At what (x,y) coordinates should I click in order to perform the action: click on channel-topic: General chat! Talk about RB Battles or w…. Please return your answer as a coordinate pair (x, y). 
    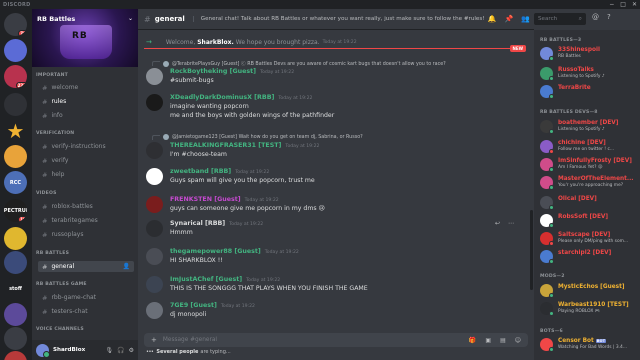
    Looking at the image, I should click on (338, 19).